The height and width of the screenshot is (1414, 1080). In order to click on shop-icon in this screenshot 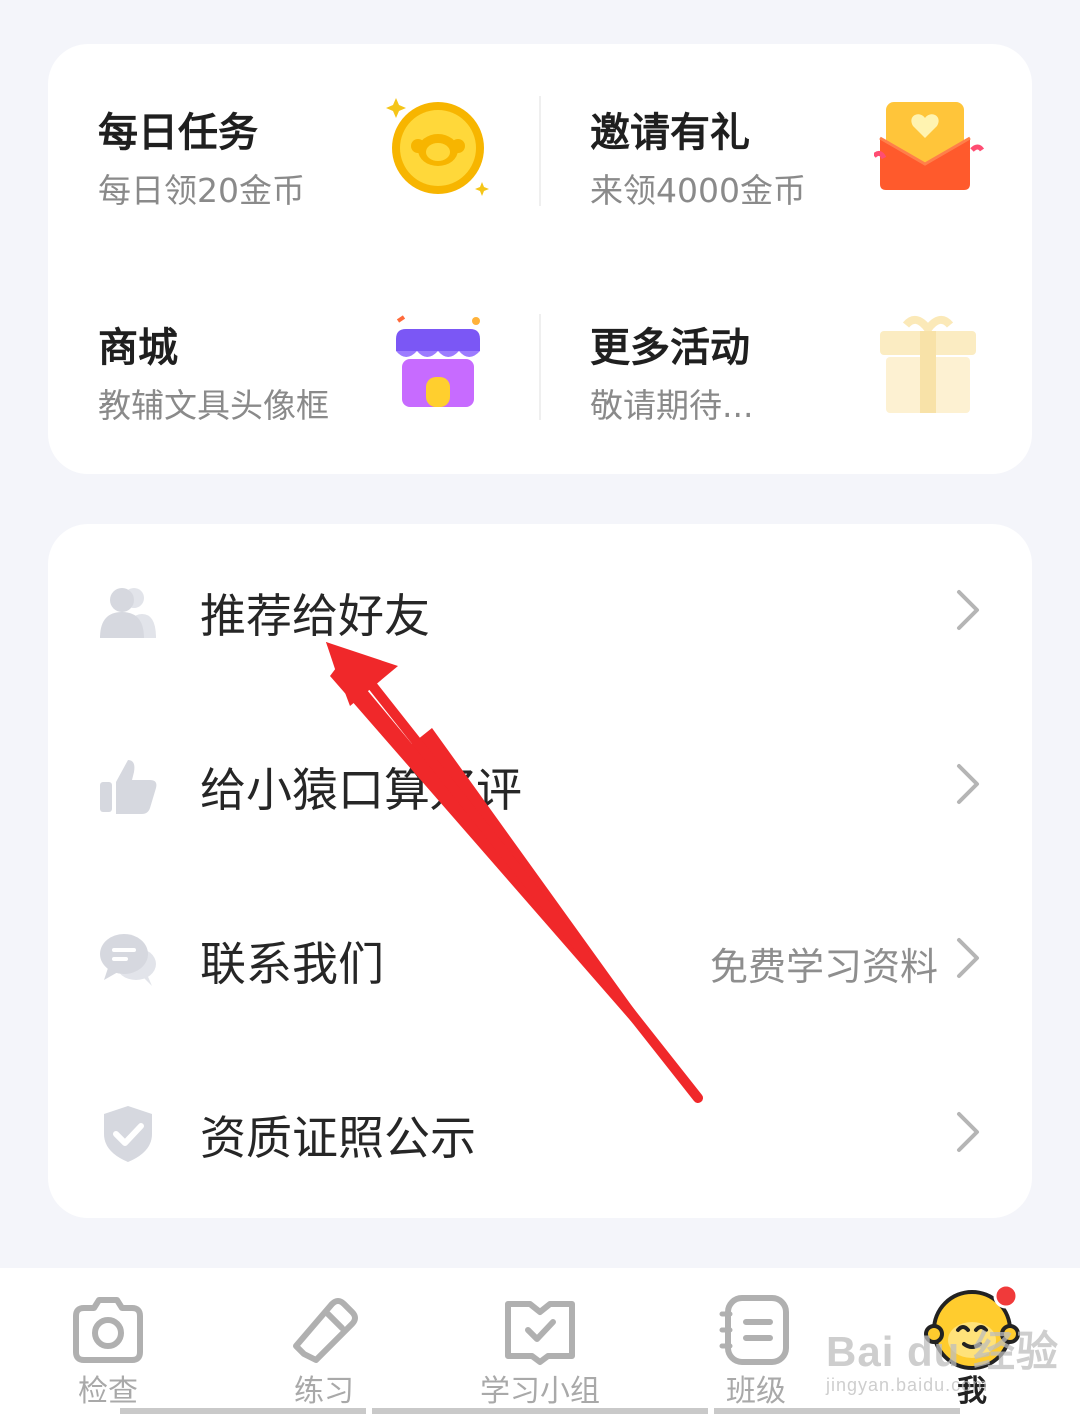, I will do `click(438, 361)`.